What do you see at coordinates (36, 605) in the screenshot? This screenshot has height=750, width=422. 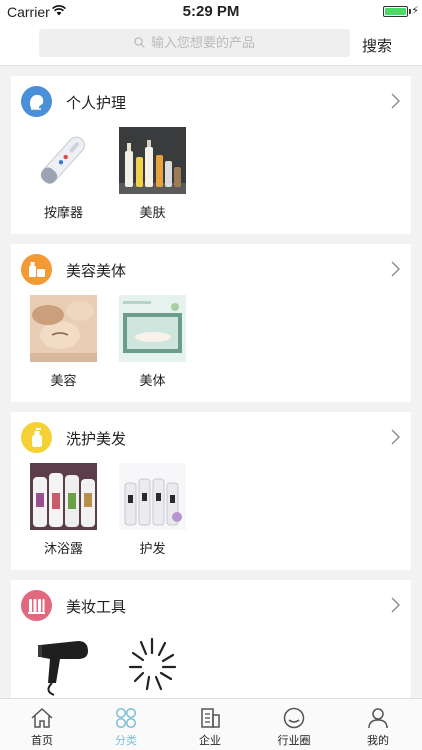 I see `brushes-icon` at bounding box center [36, 605].